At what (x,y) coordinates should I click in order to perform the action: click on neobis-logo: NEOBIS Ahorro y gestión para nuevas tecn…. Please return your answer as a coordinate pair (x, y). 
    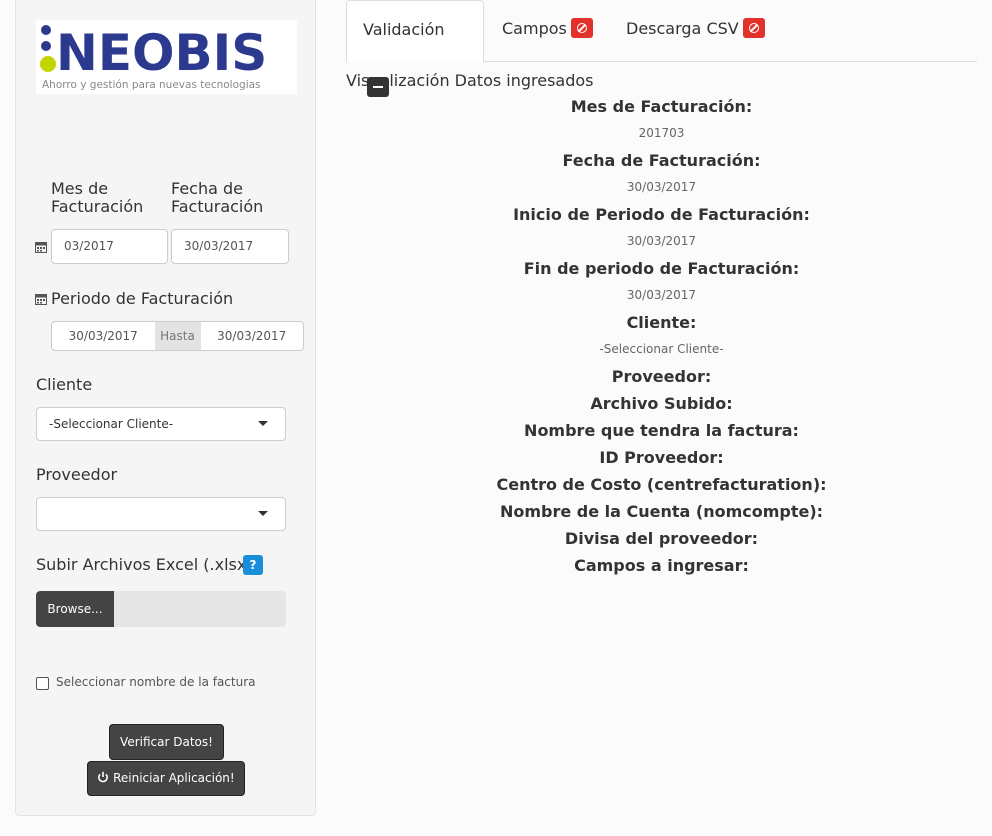
    Looking at the image, I should click on (166, 57).